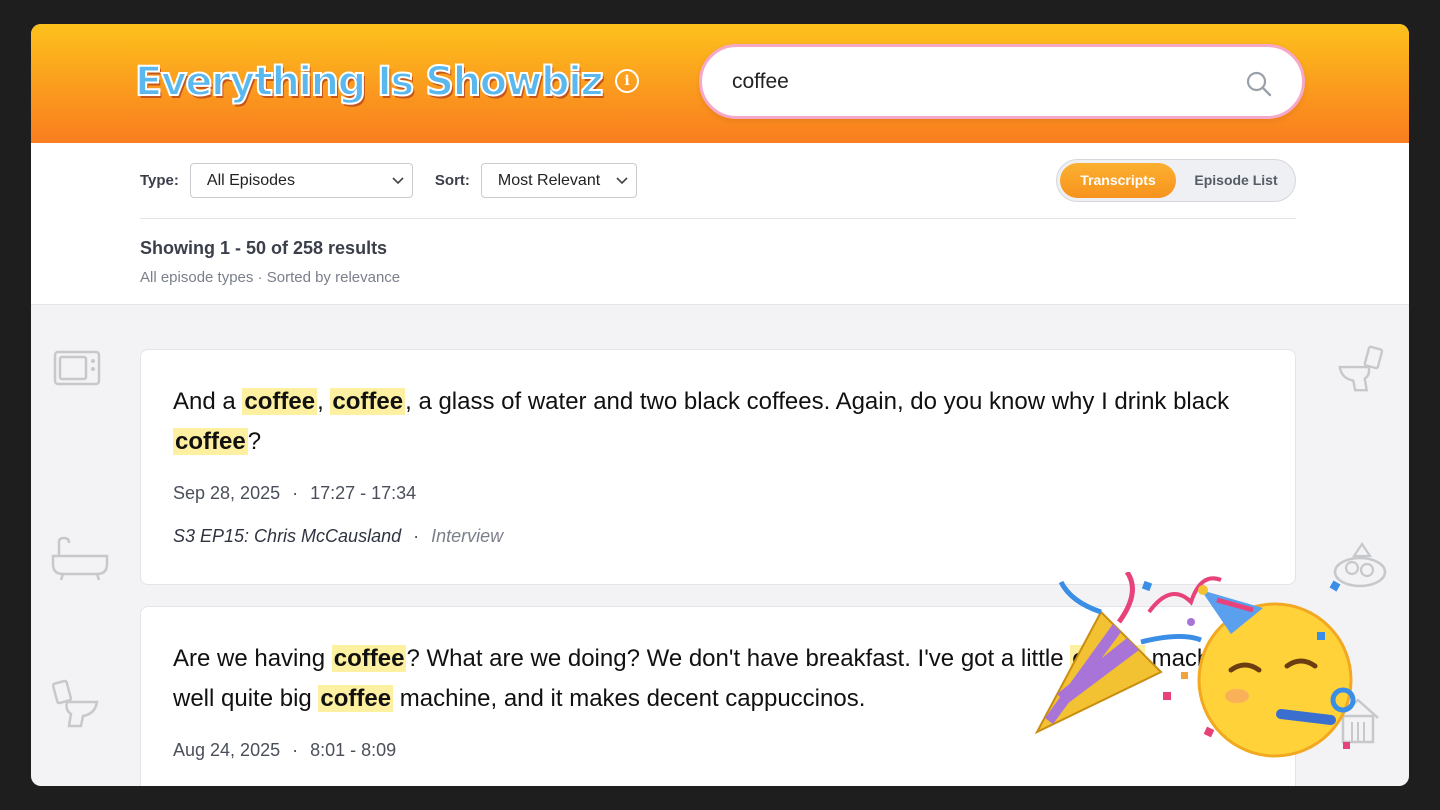 Image resolution: width=1440 pixels, height=810 pixels. Describe the element at coordinates (1236, 180) in the screenshot. I see `episode-list-tab: Episode List` at that location.